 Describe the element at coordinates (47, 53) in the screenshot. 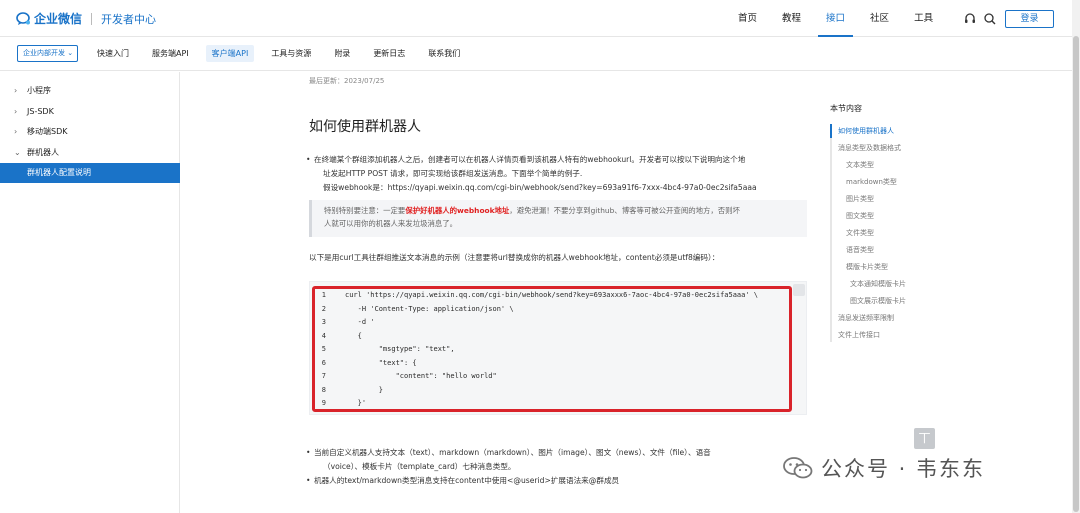

I see `dev-type-dropdown: 企业内部开发 ⌄` at that location.